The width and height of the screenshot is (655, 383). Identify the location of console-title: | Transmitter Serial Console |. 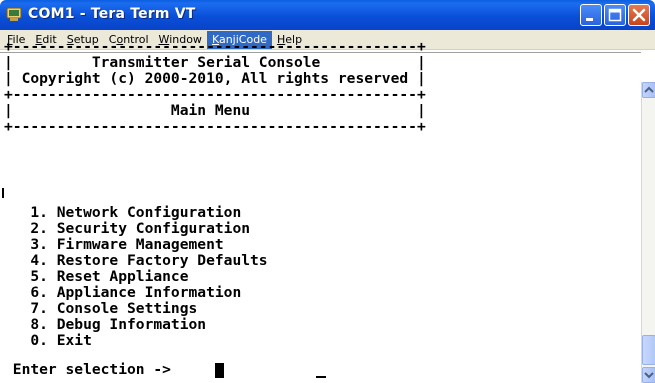
(215, 62).